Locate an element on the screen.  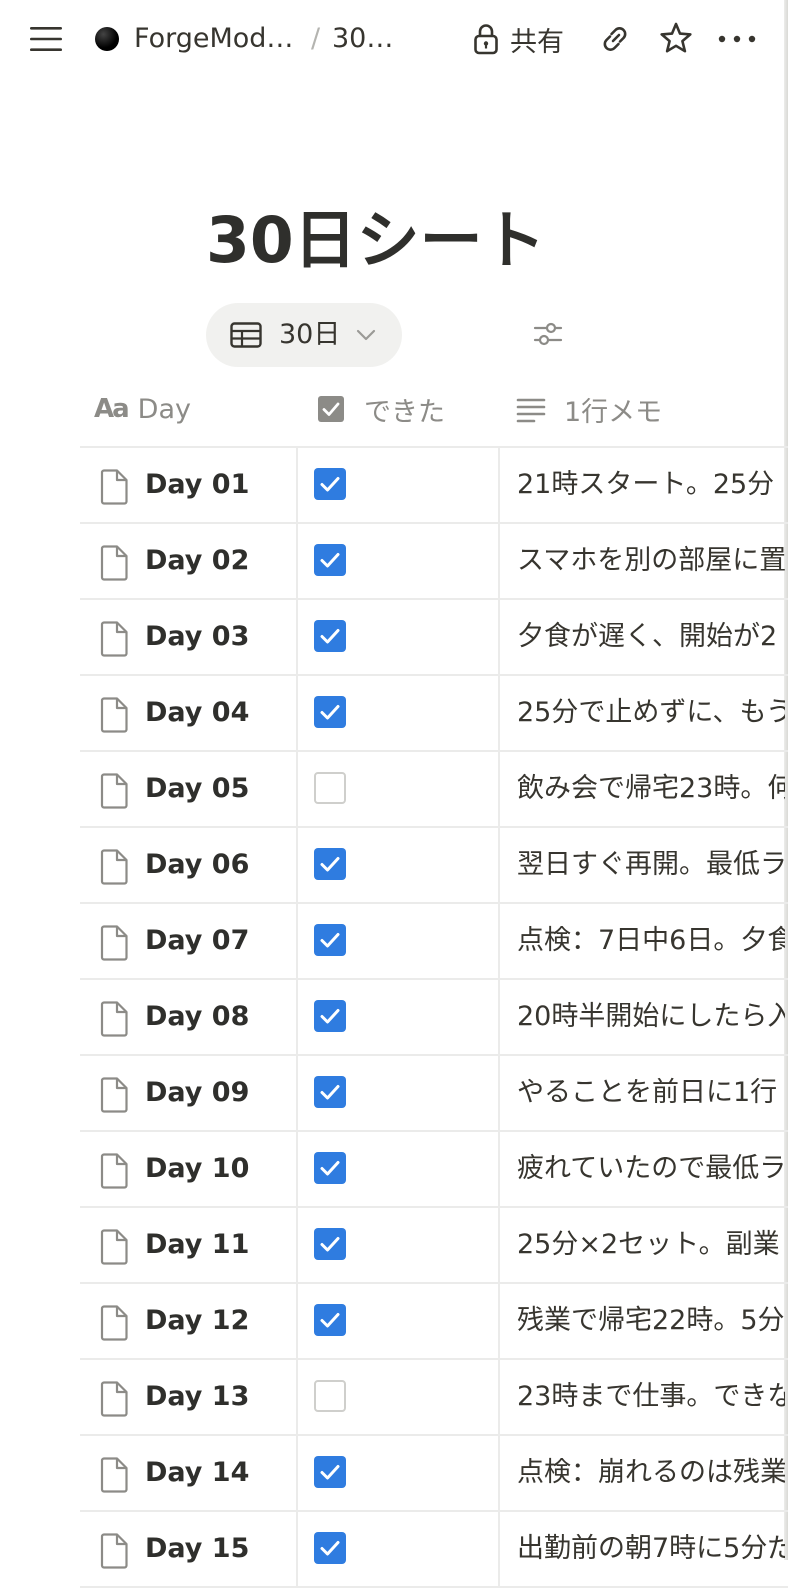
memo-cell: スマホを別の部屋に置 is located at coordinates (651, 561).